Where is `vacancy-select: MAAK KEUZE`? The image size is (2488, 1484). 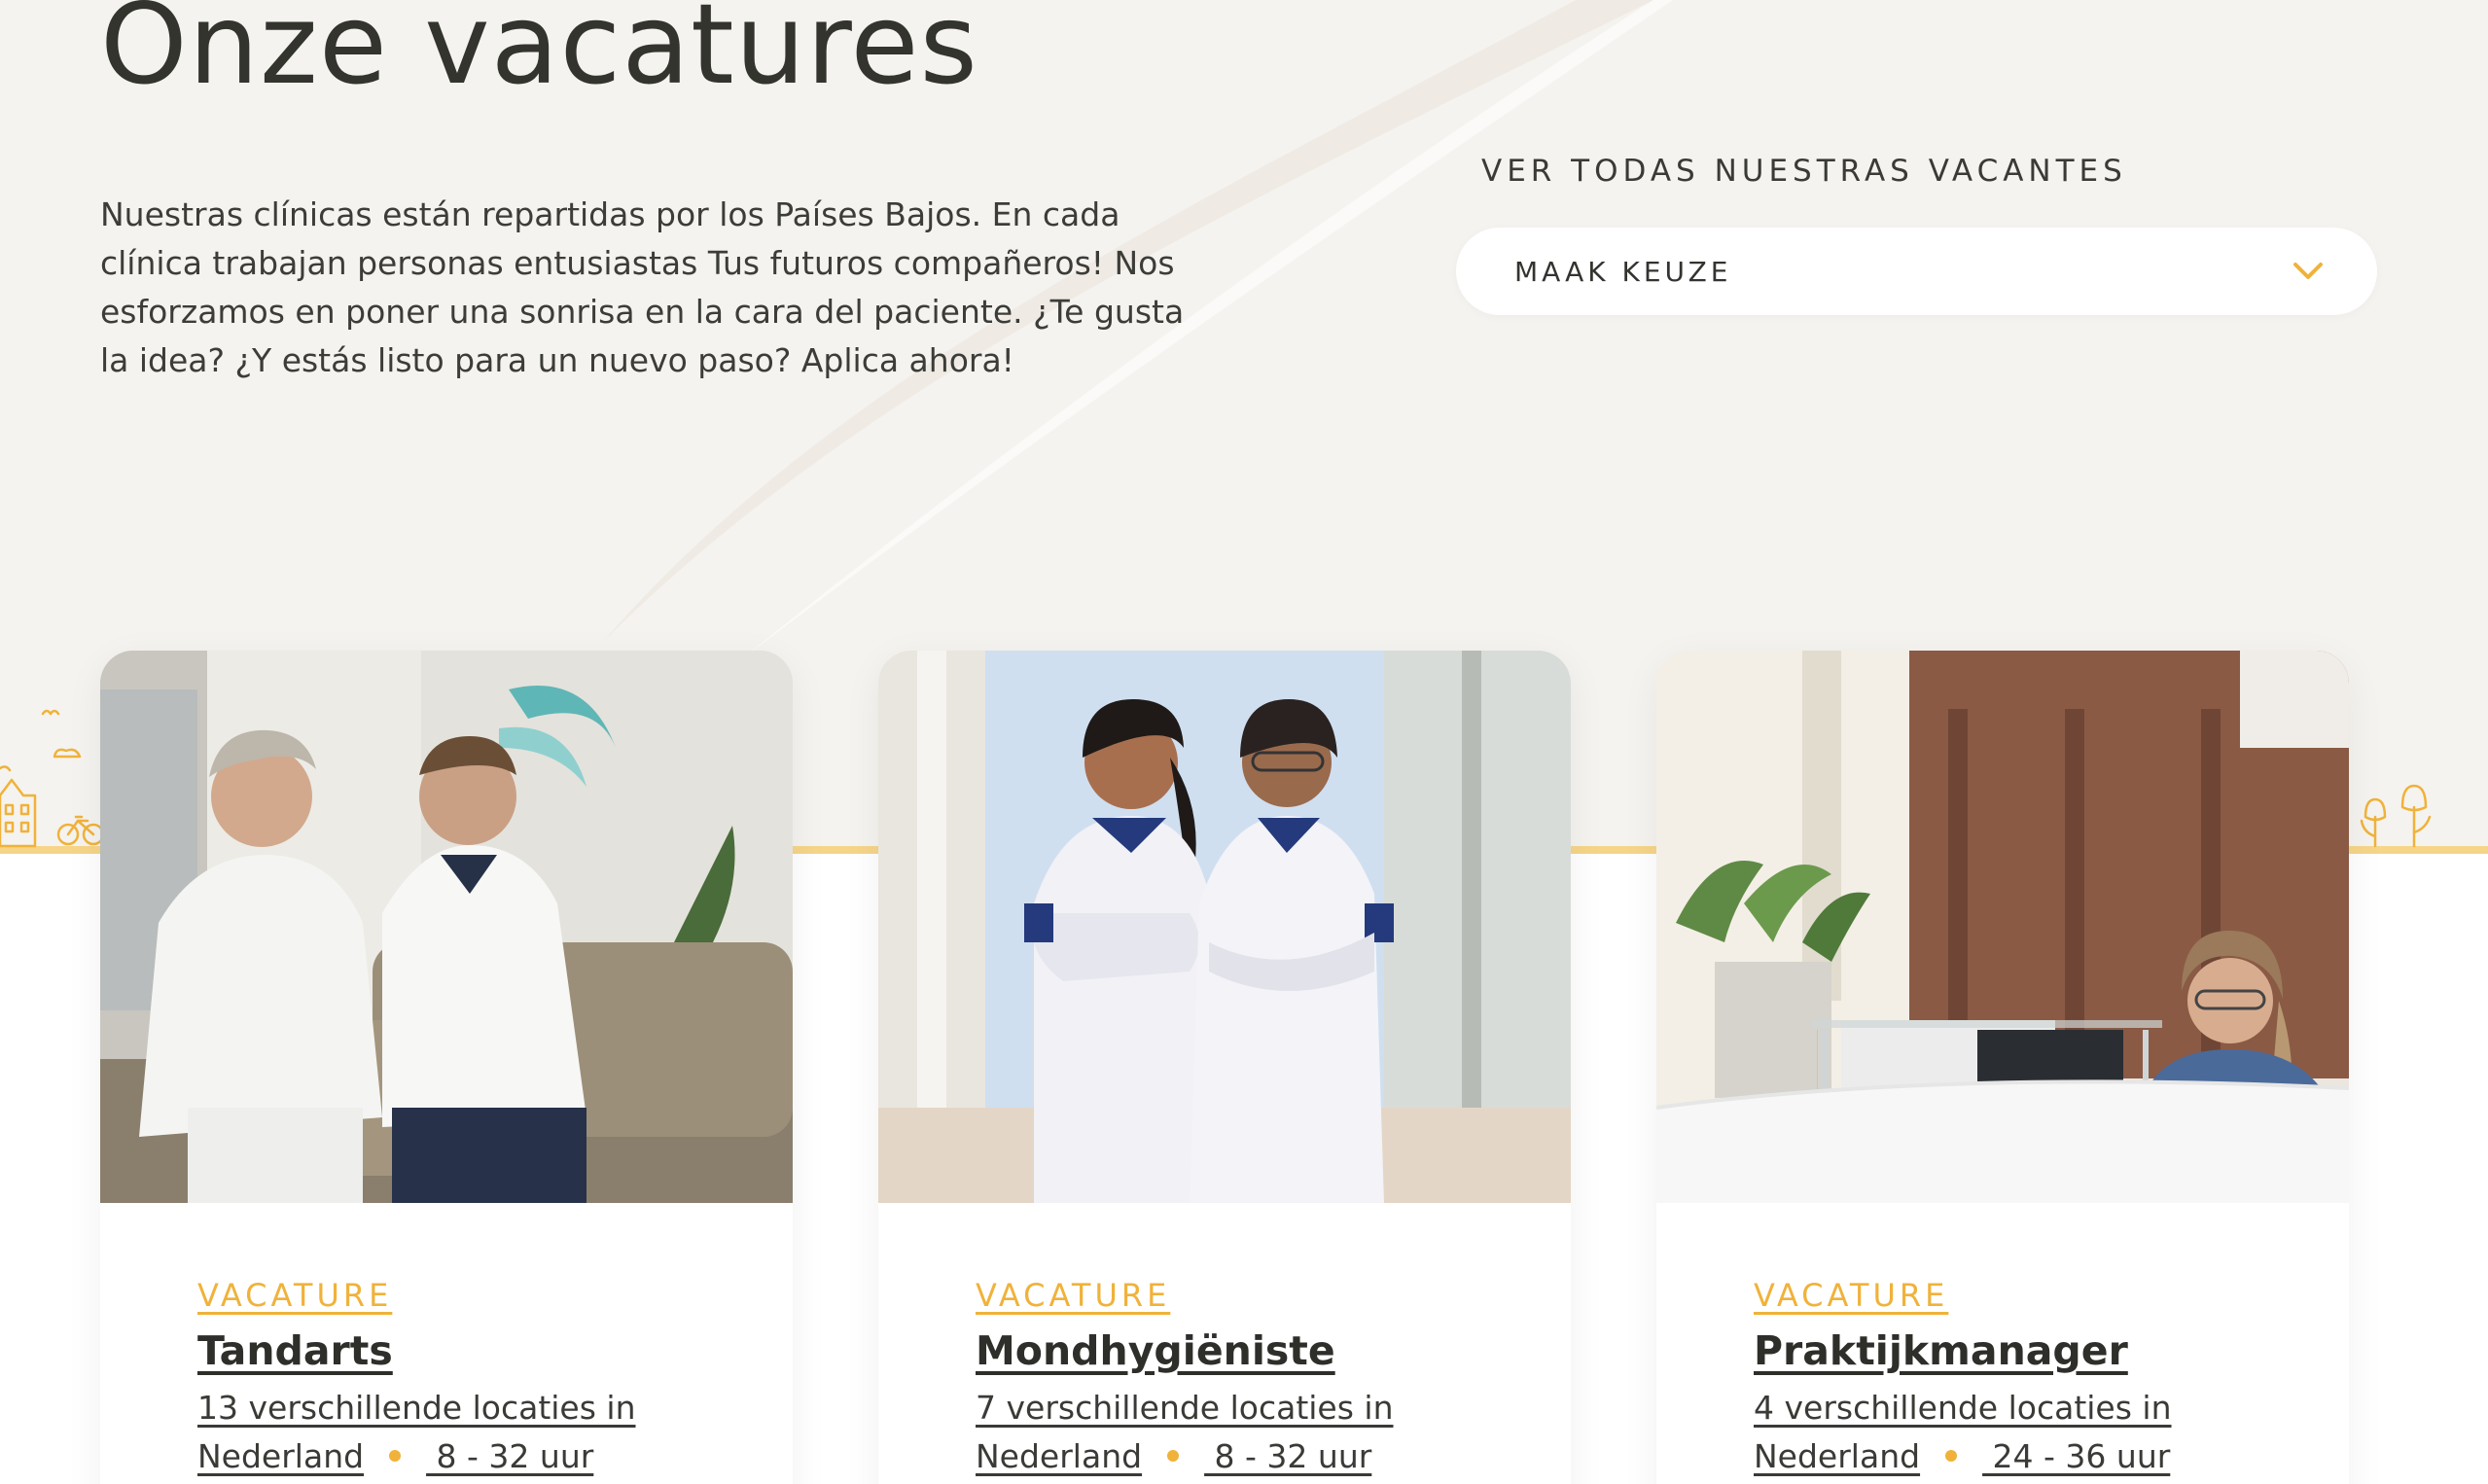 vacancy-select: MAAK KEUZE is located at coordinates (1916, 272).